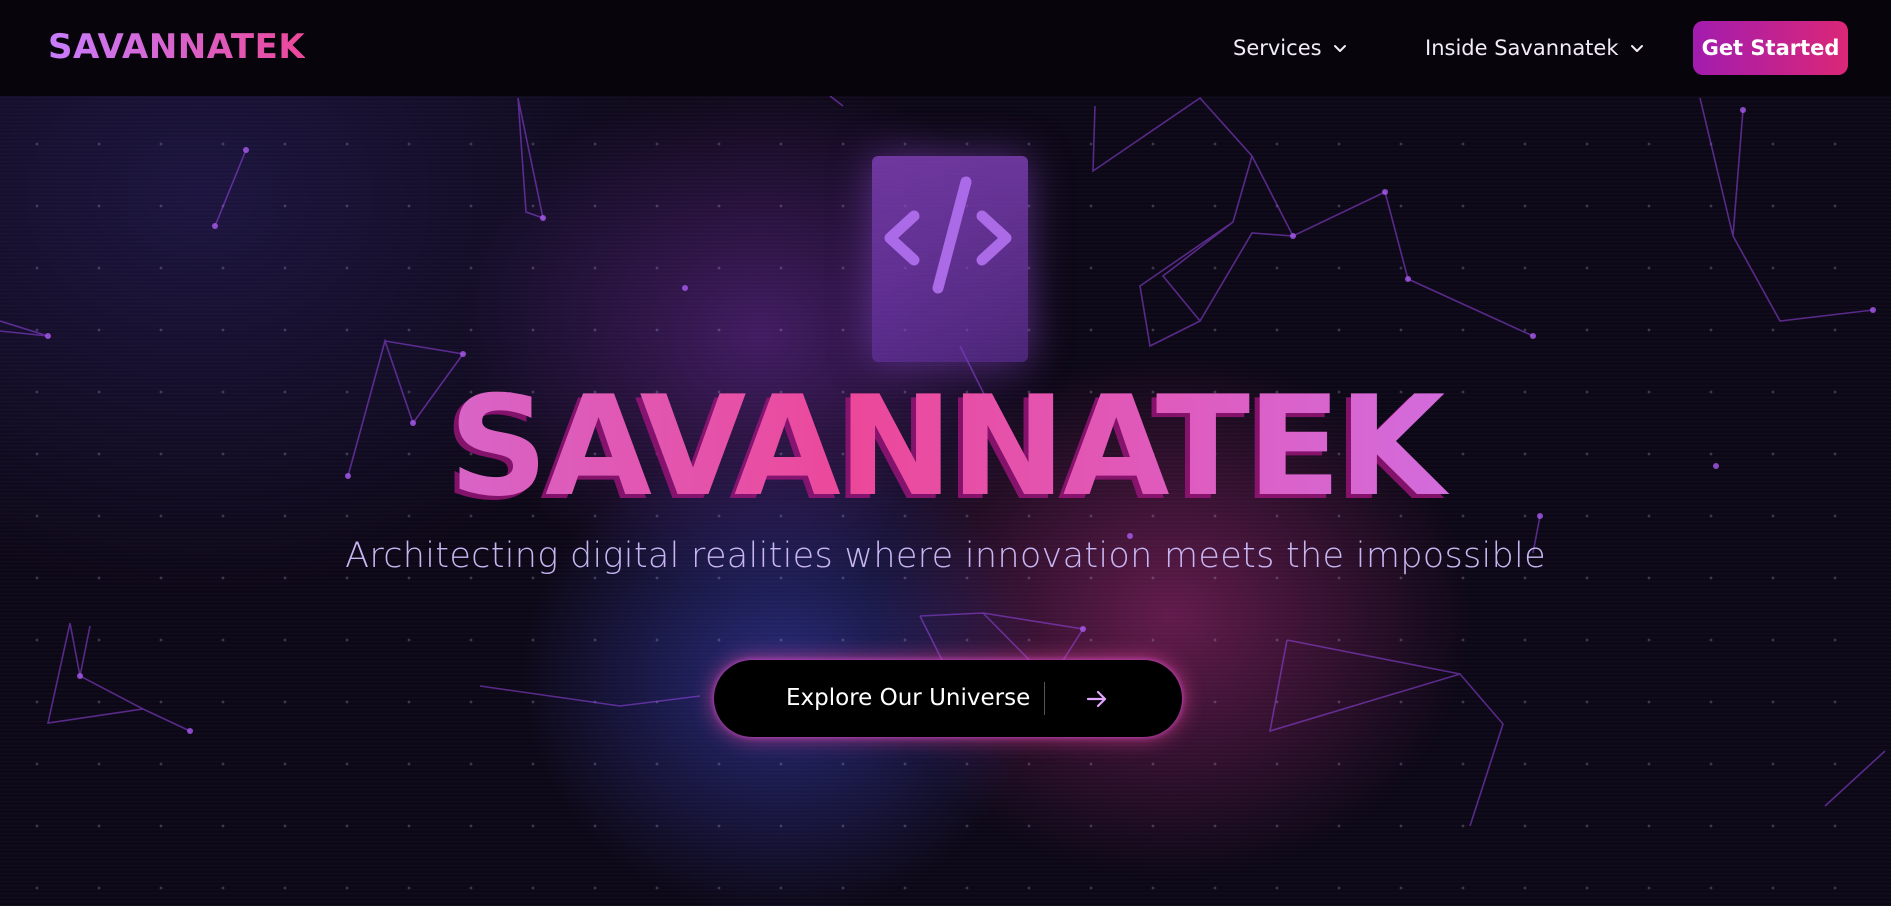 Image resolution: width=1891 pixels, height=906 pixels. I want to click on code-icon, so click(948, 235).